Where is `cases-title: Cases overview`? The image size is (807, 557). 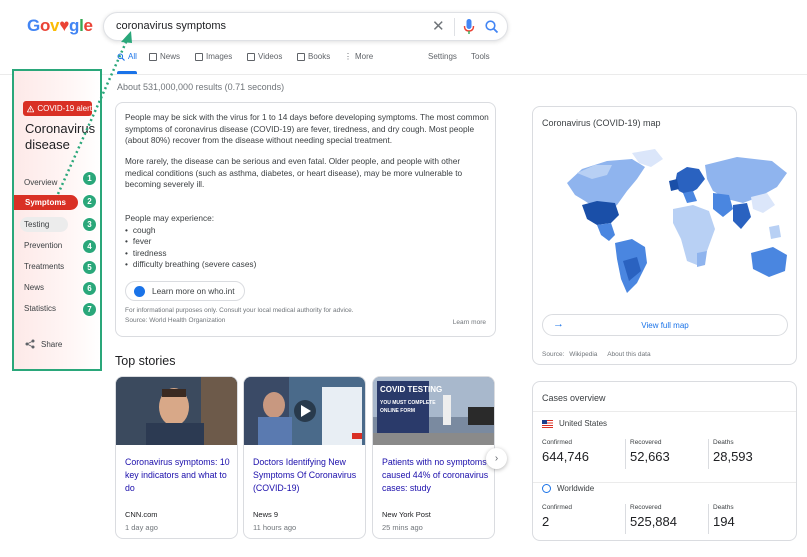
cases-title: Cases overview is located at coordinates (574, 398).